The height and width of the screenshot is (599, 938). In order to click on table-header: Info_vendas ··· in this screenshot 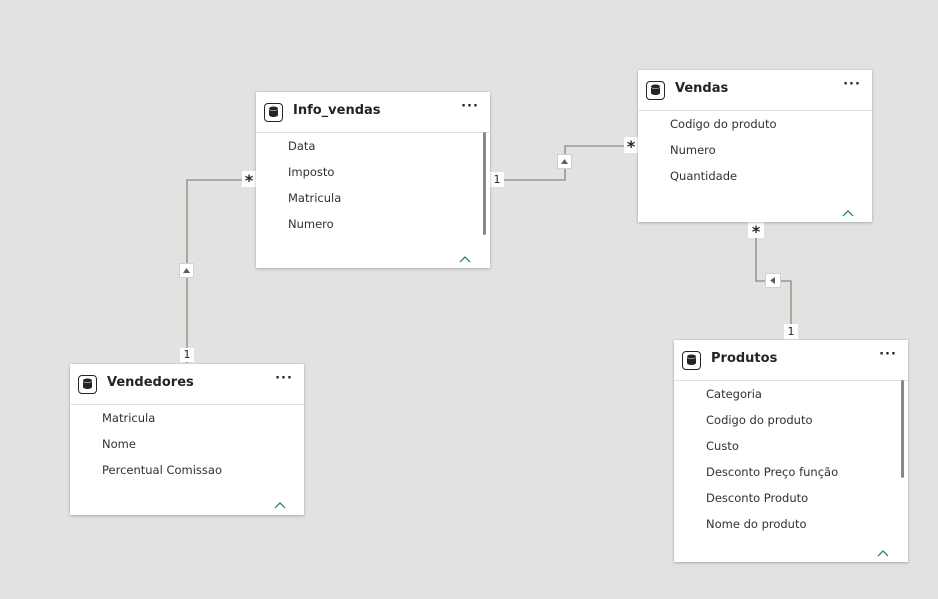, I will do `click(373, 112)`.